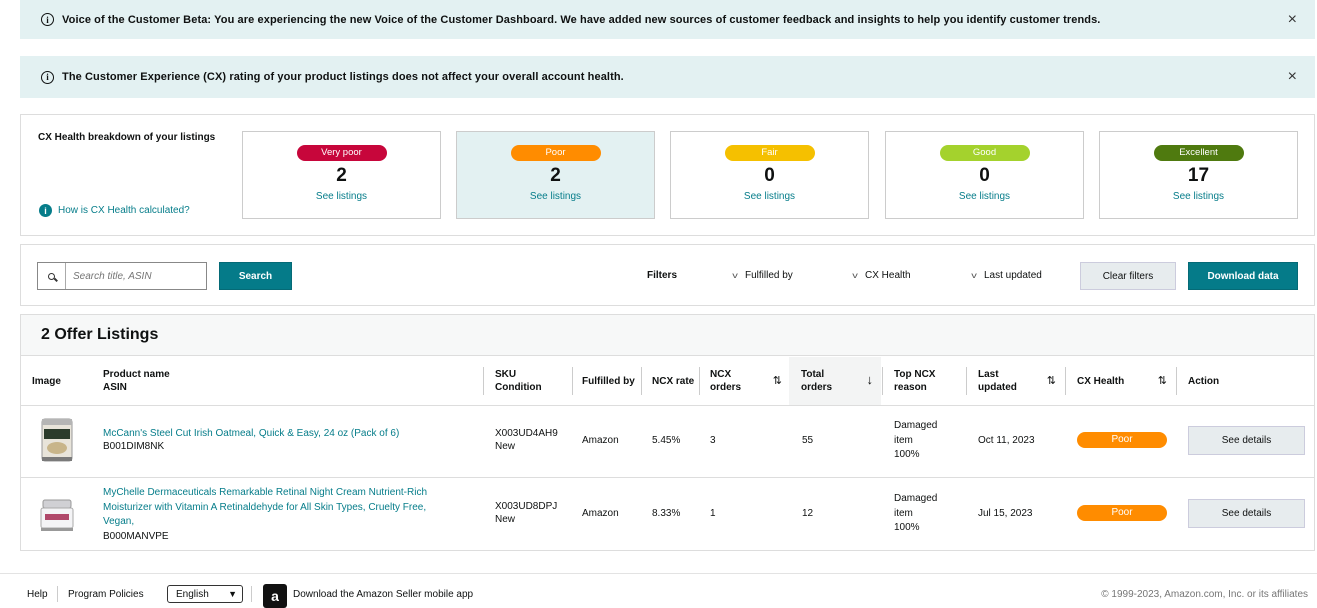 The height and width of the screenshot is (608, 1317). I want to click on col-ncx-orders-l2: orders, so click(726, 387).